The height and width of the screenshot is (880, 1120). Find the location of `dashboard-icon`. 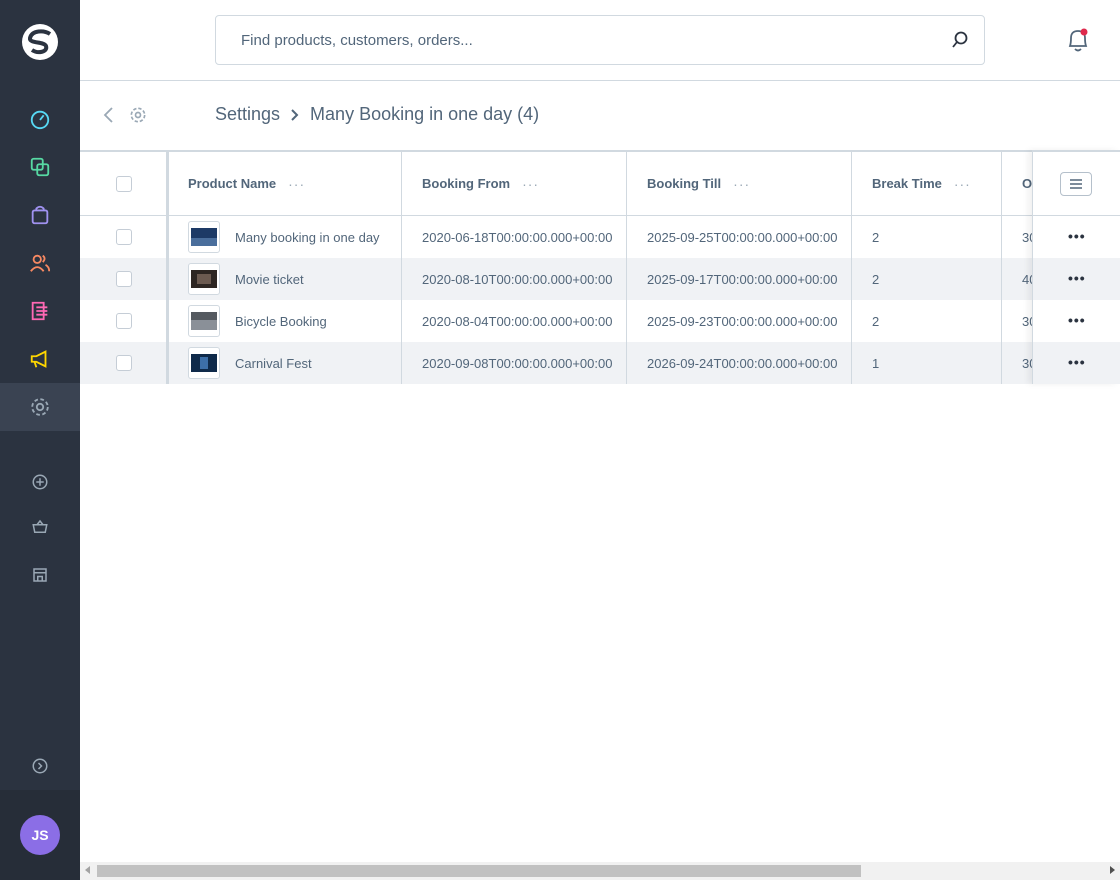

dashboard-icon is located at coordinates (40, 120).